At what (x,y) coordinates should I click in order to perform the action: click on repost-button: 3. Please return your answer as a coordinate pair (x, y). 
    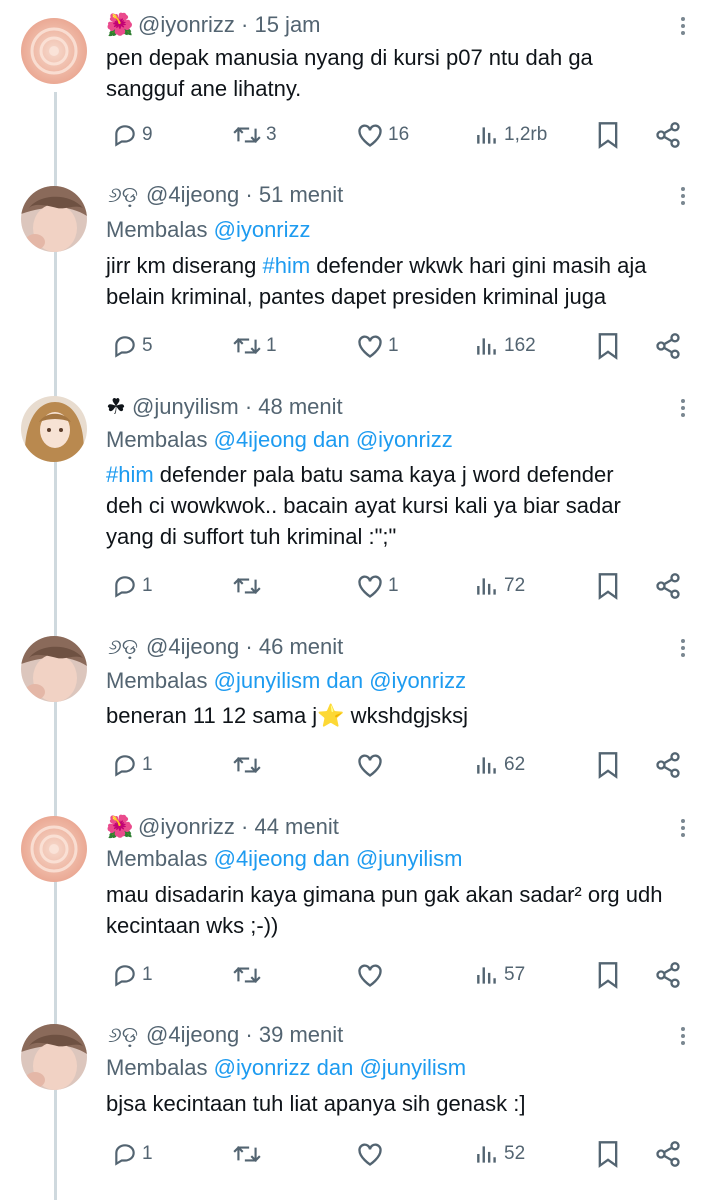
    Looking at the image, I should click on (252, 135).